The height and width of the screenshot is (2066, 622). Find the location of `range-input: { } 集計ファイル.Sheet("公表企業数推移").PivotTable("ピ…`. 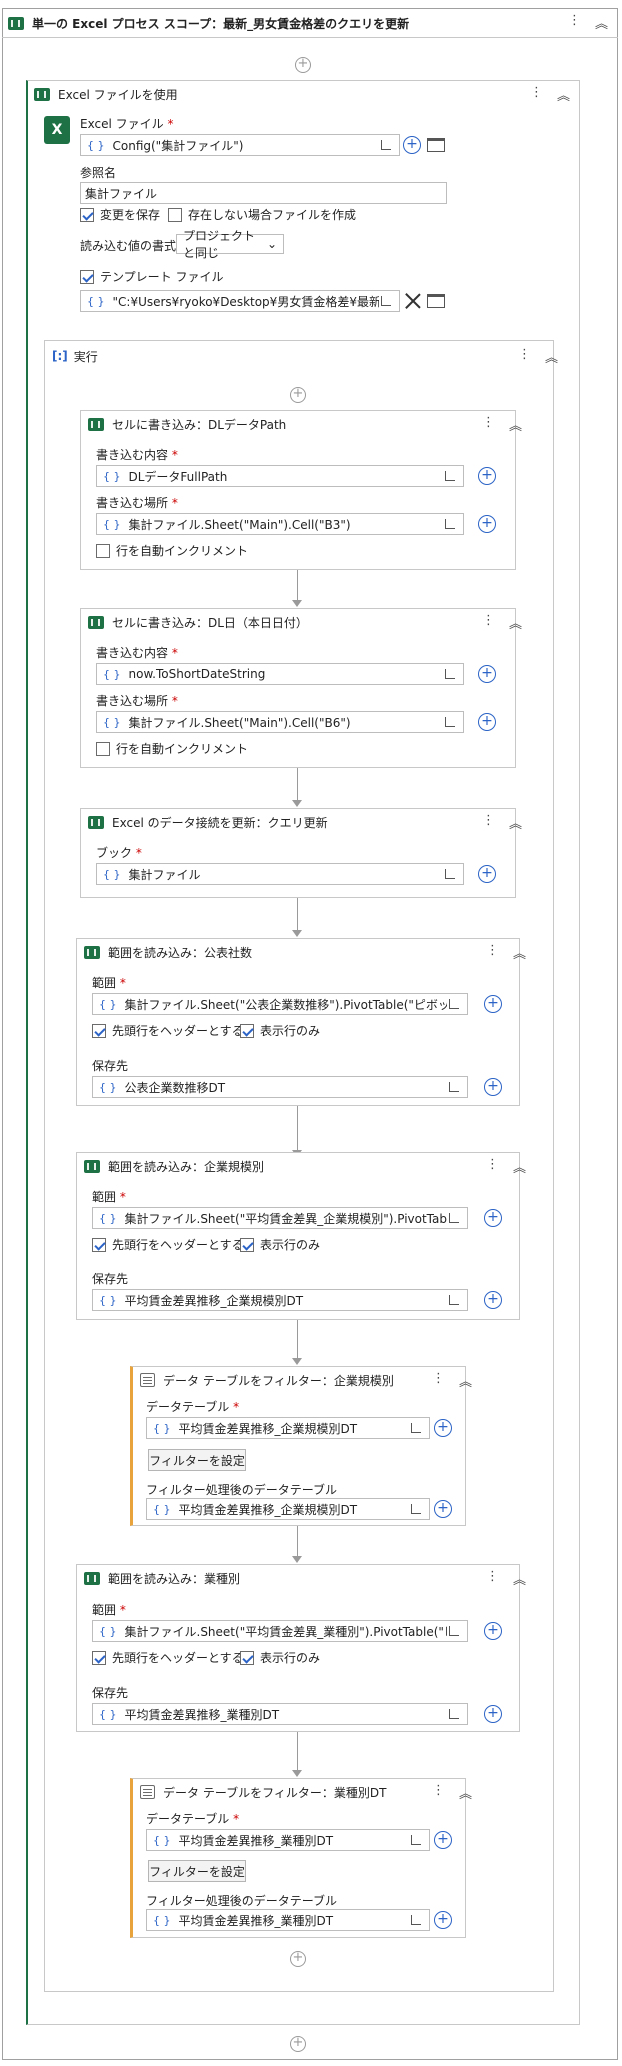

range-input: { } 集計ファイル.Sheet("公表企業数推移").PivotTable("ピ… is located at coordinates (280, 1004).